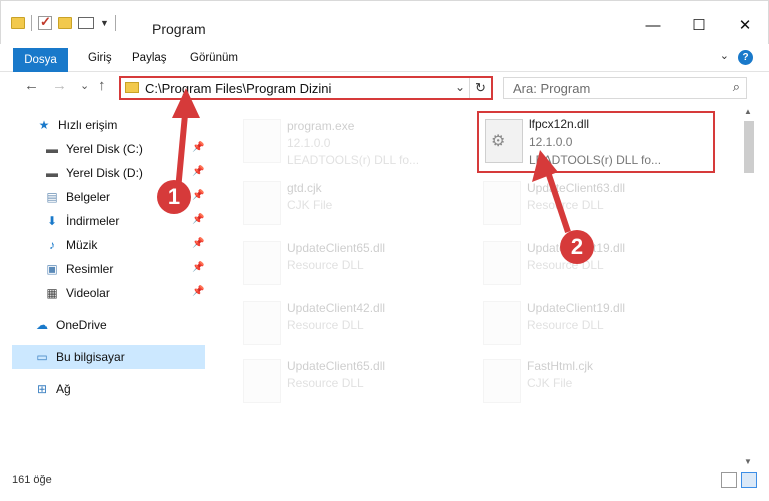 Image resolution: width=769 pixels, height=501 pixels. I want to click on step-marker-2: 2, so click(577, 247).